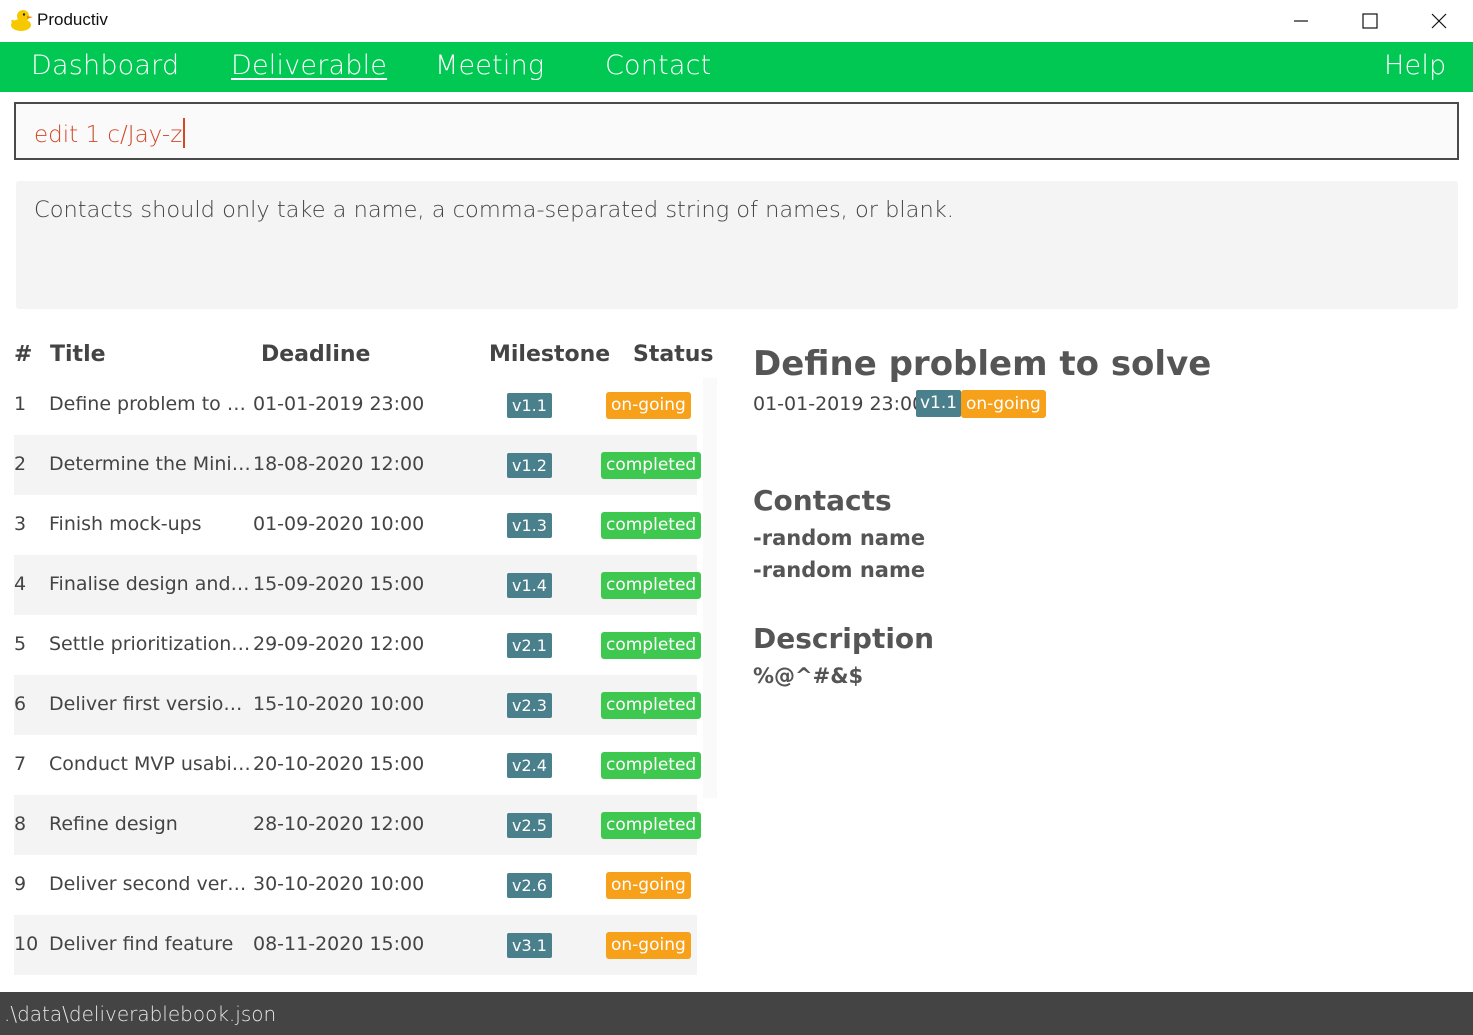 This screenshot has height=1035, width=1473. I want to click on item-index: 1, so click(20, 404).